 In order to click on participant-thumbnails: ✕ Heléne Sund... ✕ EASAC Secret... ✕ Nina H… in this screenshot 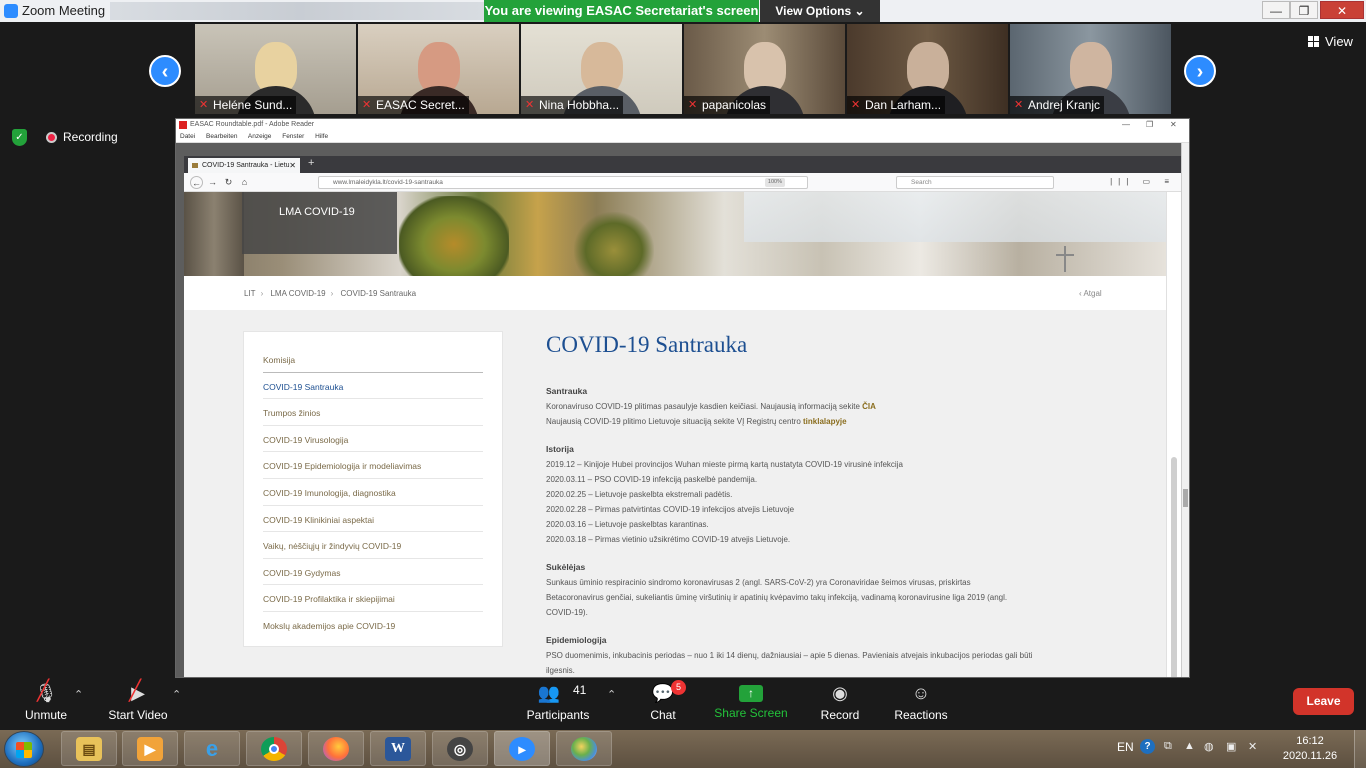, I will do `click(683, 69)`.